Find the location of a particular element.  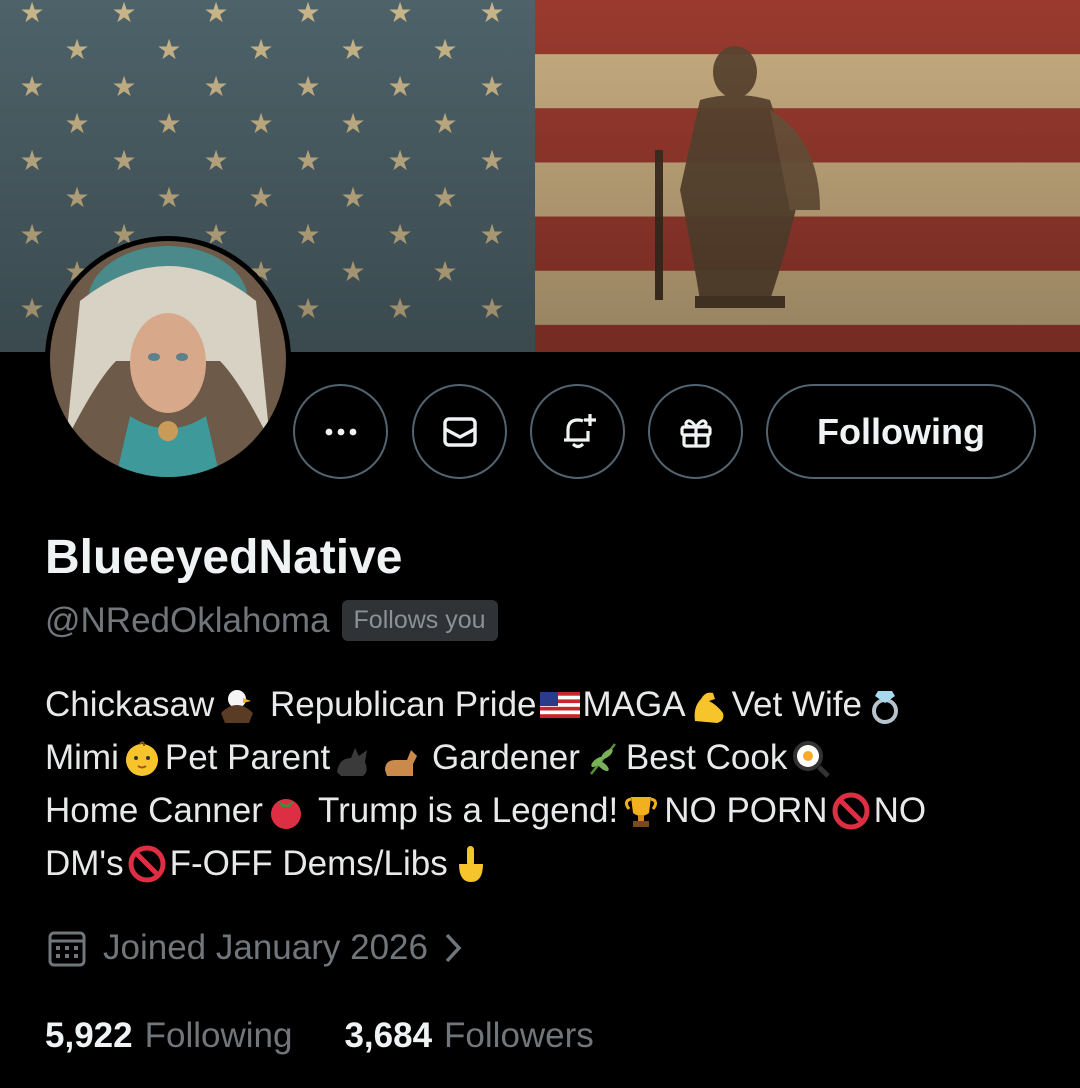

bio-text: Trump is a Legend! is located at coordinates (463, 810).